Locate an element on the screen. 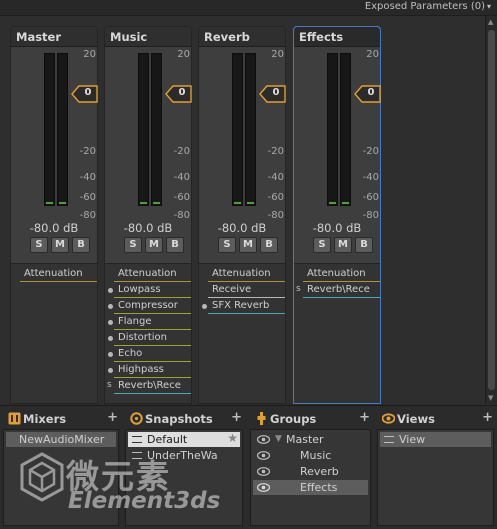 This screenshot has height=529, width=497. star-icon: ★ is located at coordinates (232, 438).